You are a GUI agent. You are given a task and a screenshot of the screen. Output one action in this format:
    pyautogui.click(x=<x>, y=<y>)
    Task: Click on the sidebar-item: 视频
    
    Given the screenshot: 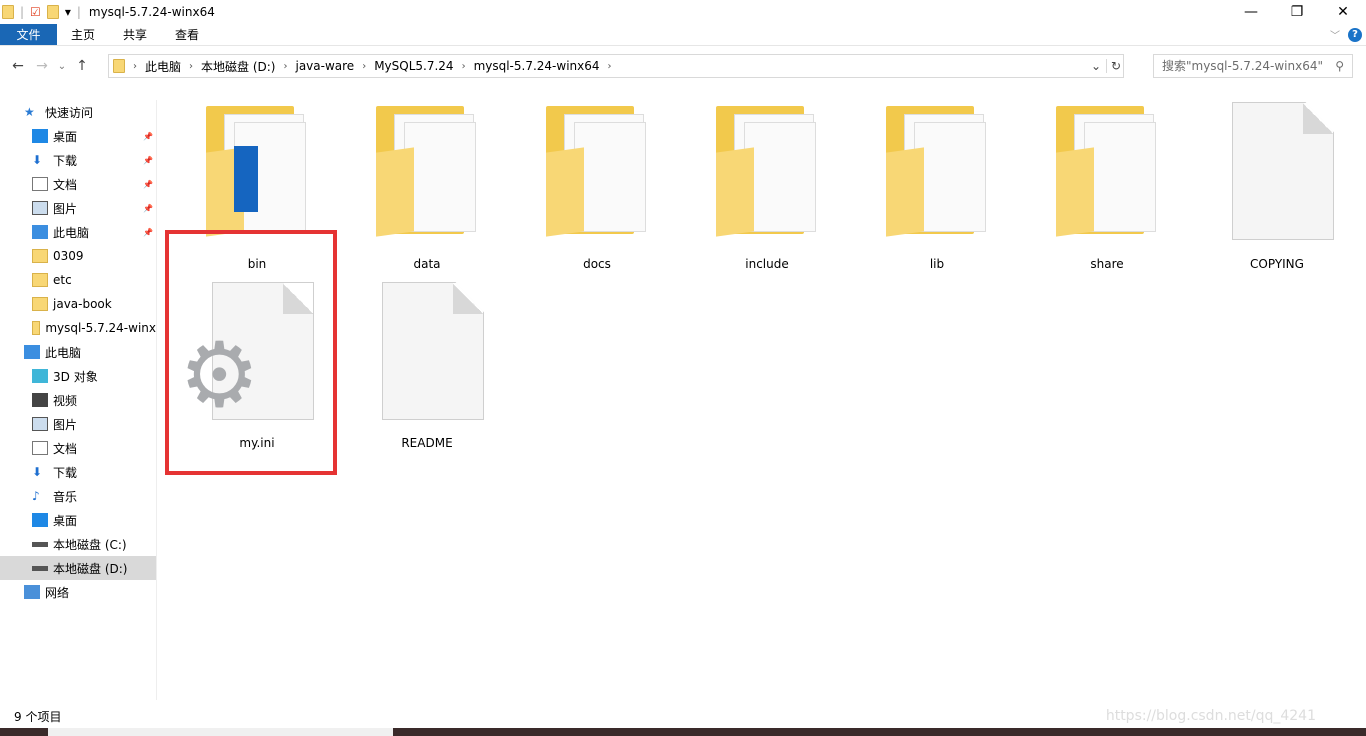 What is the action you would take?
    pyautogui.click(x=78, y=400)
    